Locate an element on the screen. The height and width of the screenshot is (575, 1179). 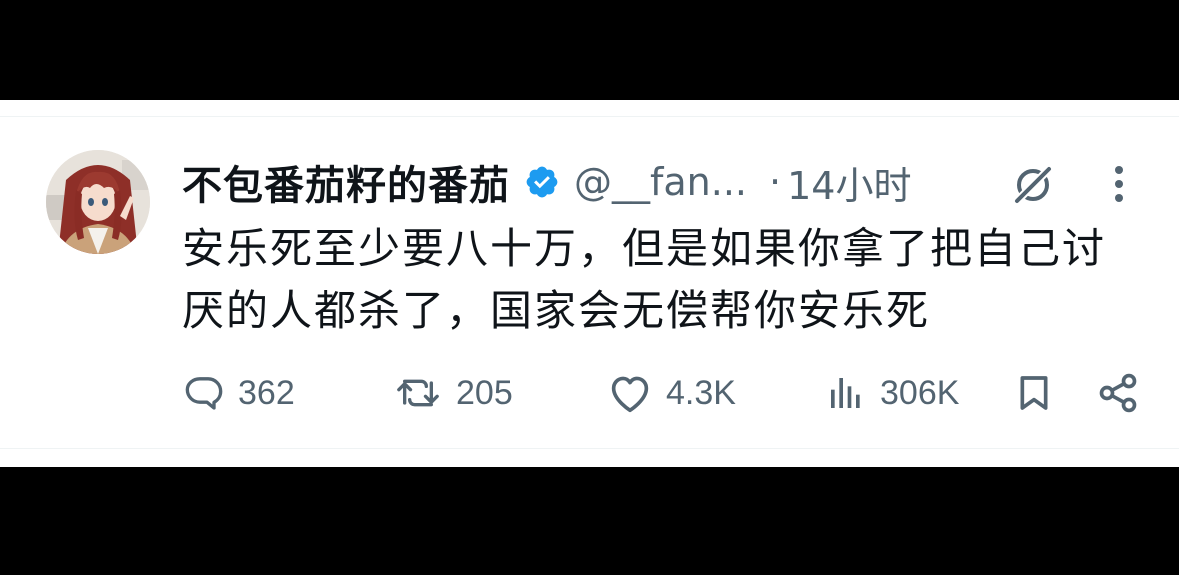
bookmark-button is located at coordinates (1034, 393).